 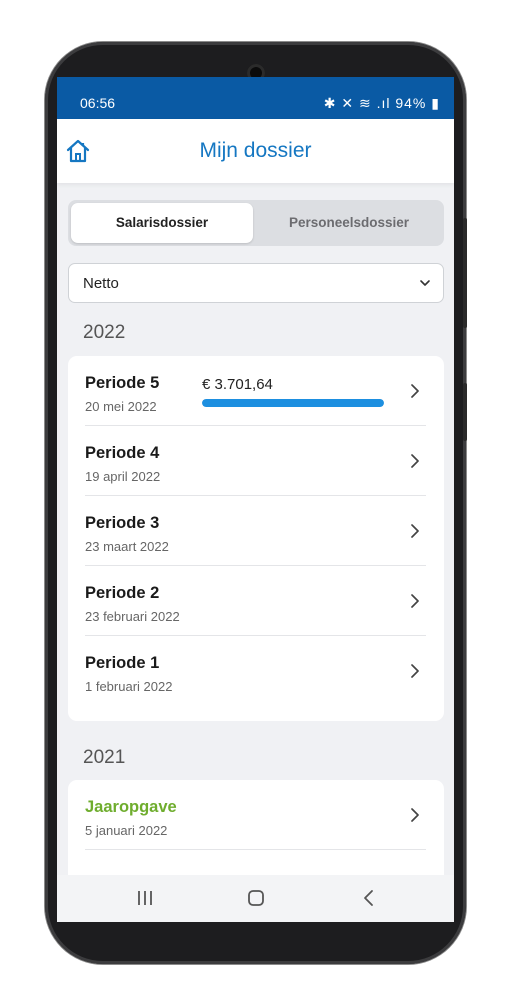 What do you see at coordinates (145, 898) in the screenshot?
I see `recents-icon` at bounding box center [145, 898].